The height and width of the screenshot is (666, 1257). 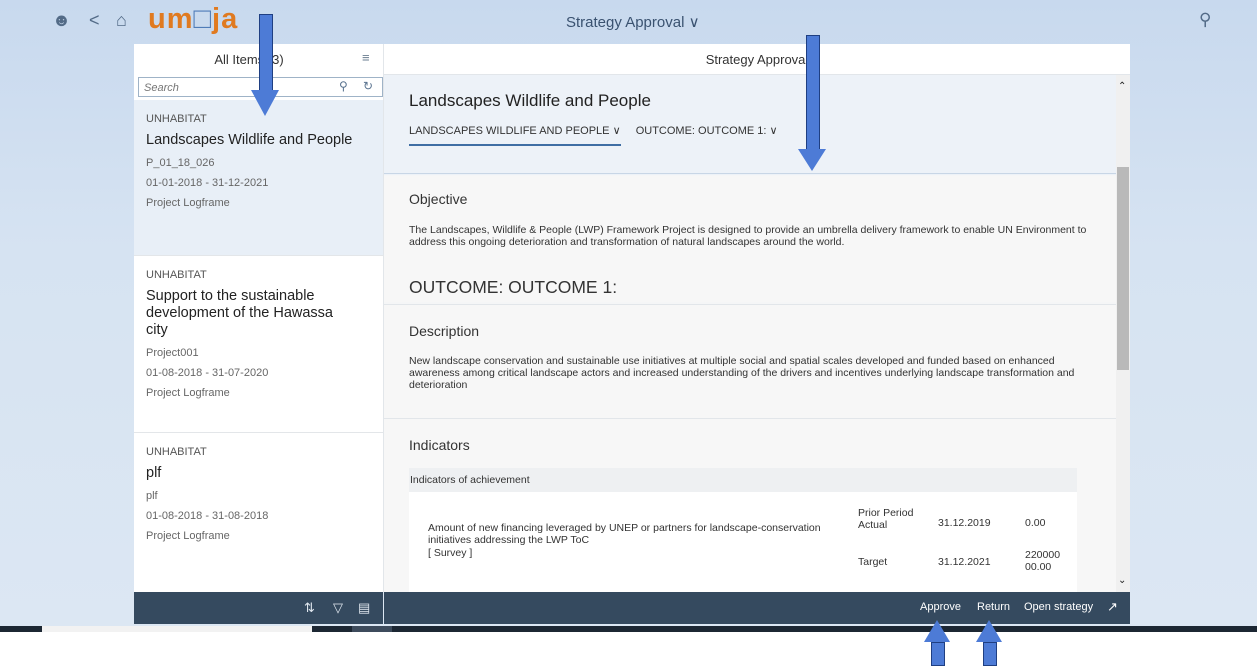 I want to click on indicators-title: Indicators, so click(x=439, y=445).